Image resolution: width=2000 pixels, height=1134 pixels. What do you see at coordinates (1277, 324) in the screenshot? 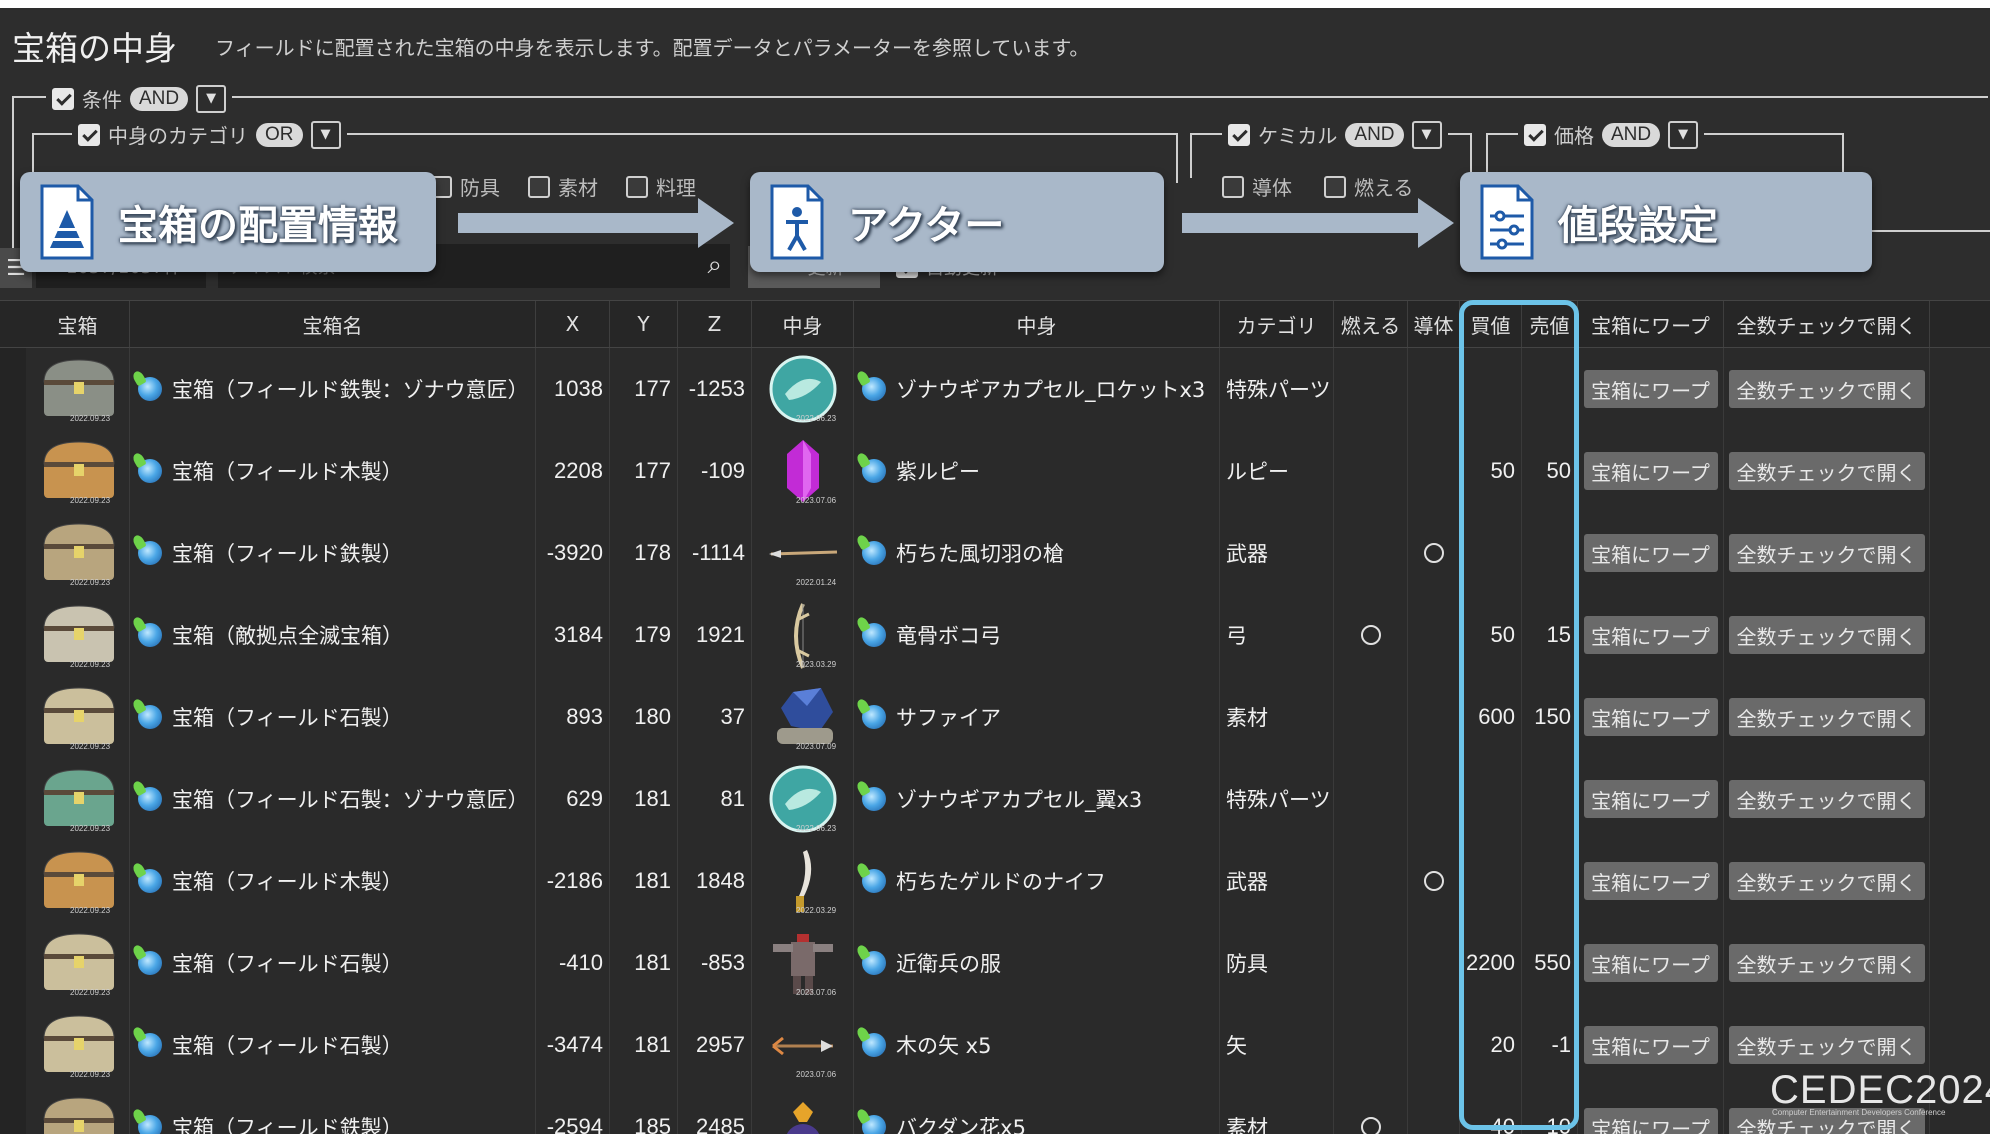
I see `col-category: カテゴリ` at bounding box center [1277, 324].